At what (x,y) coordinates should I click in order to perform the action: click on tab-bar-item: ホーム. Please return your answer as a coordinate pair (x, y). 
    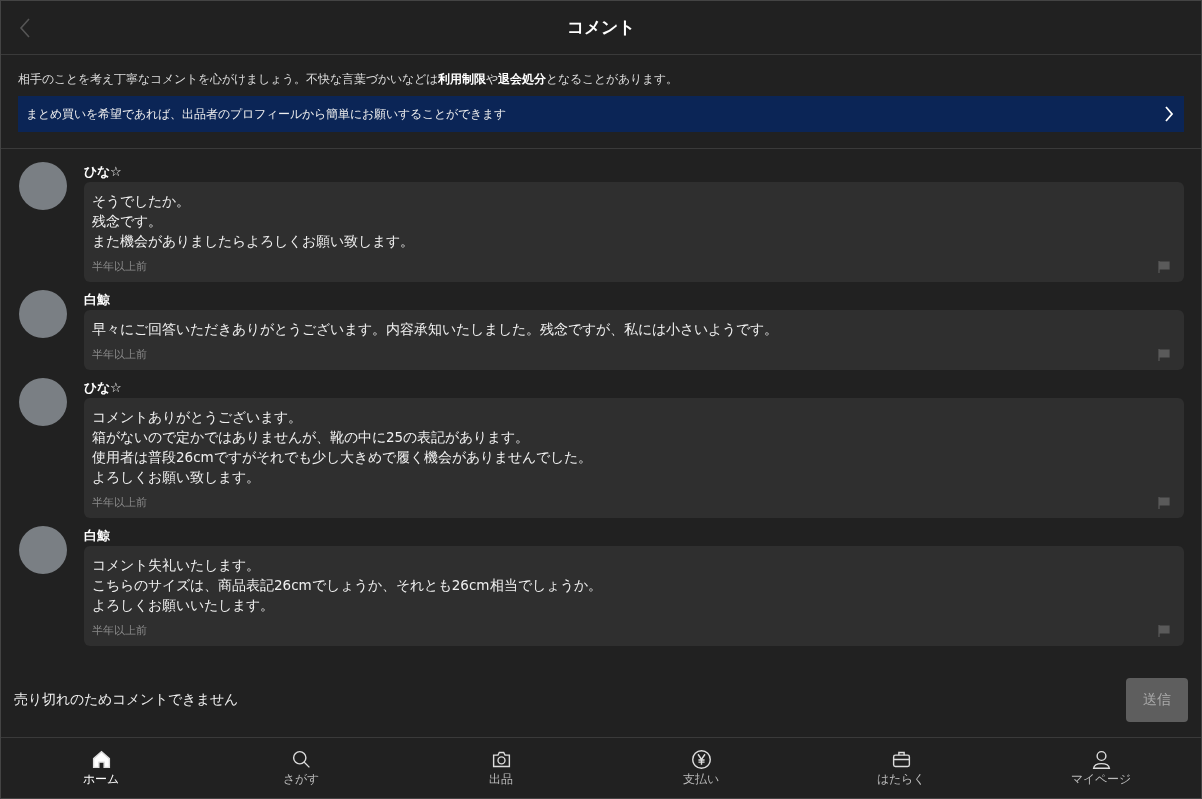
    Looking at the image, I should click on (101, 768).